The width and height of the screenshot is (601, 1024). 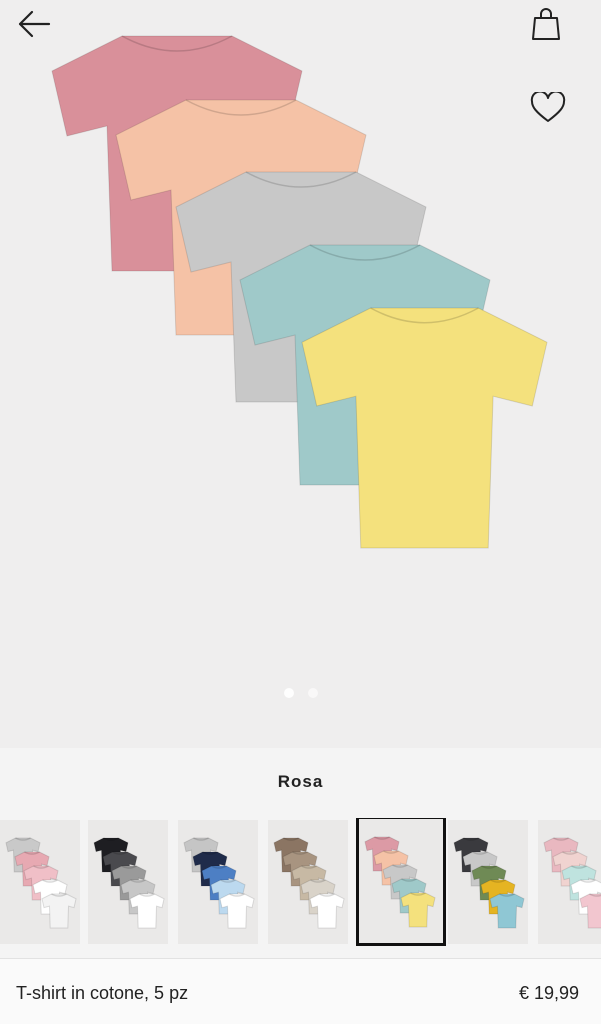 I want to click on color-swatch-list, so click(x=300, y=882).